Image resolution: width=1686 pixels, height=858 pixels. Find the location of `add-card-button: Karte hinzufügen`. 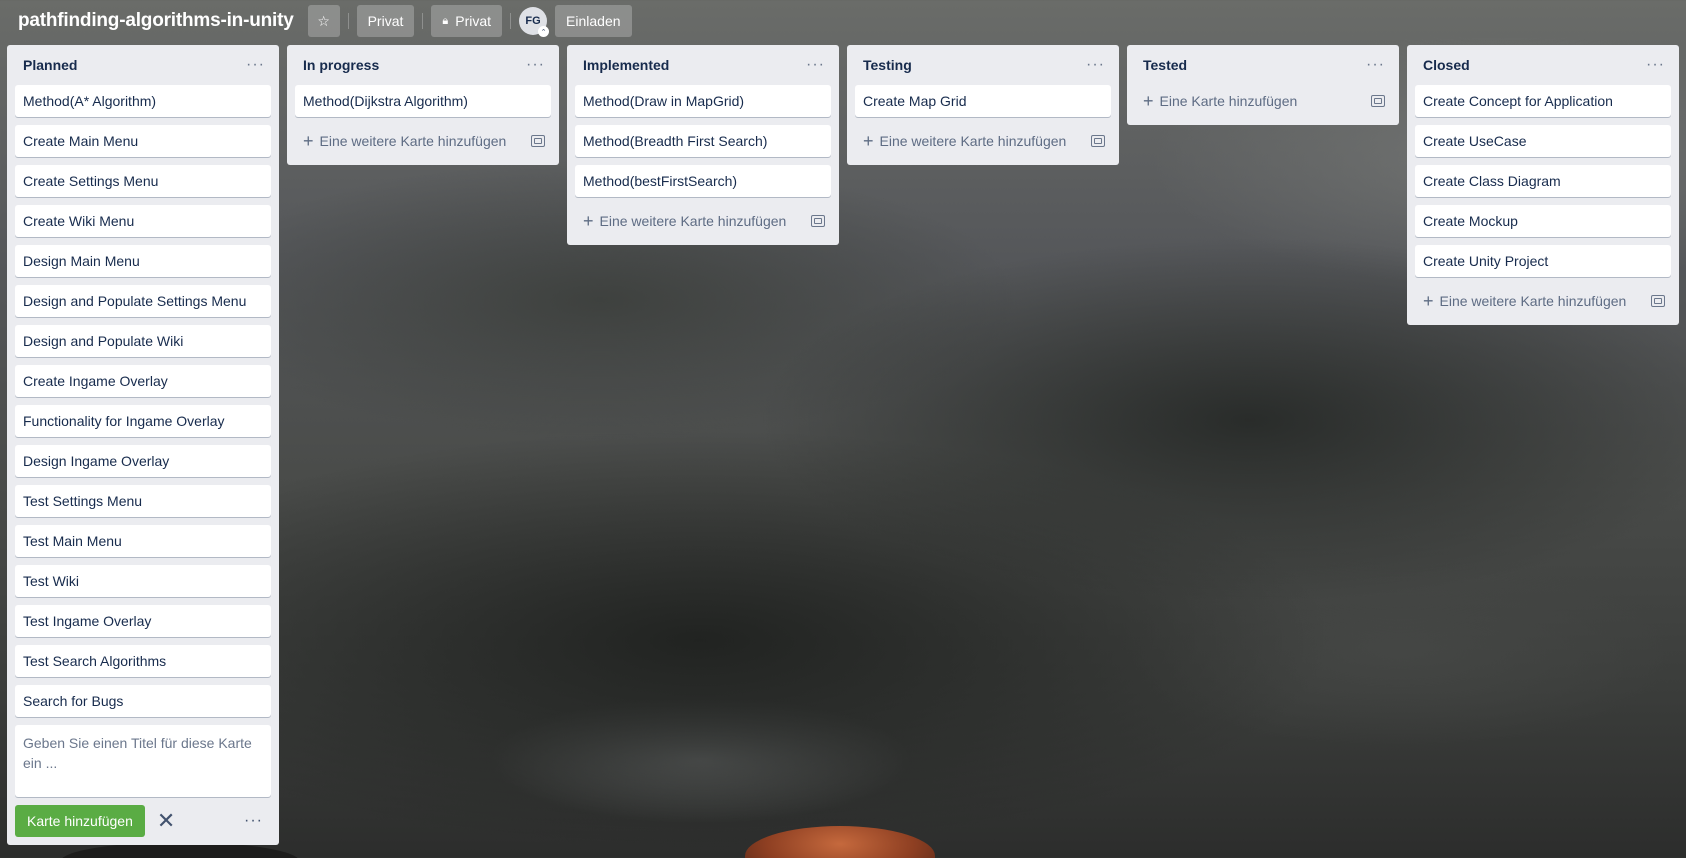

add-card-button: Karte hinzufügen is located at coordinates (80, 821).